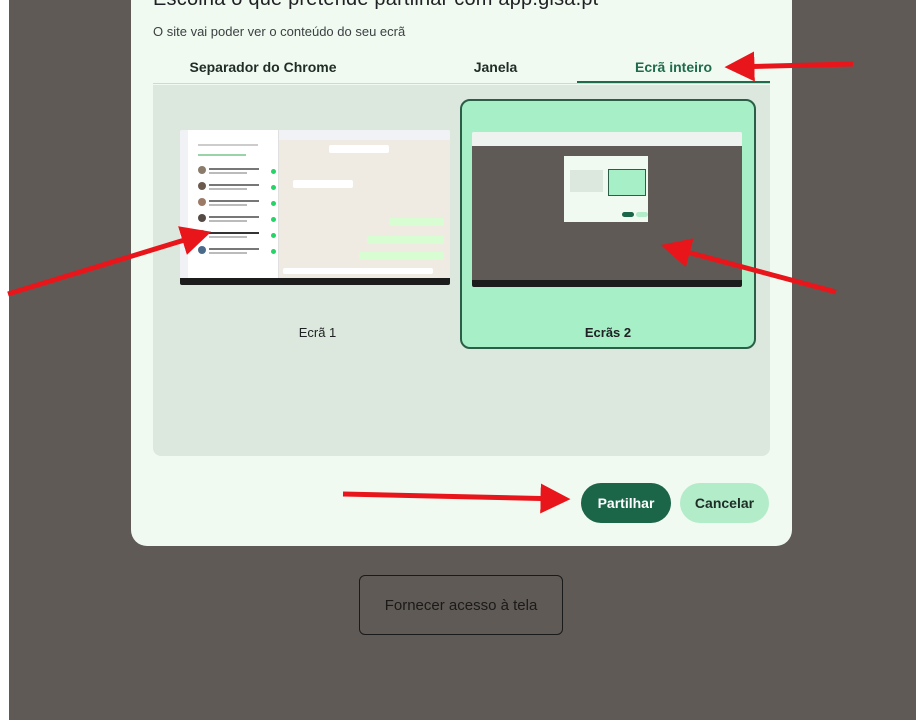 This screenshot has height=720, width=916. Describe the element at coordinates (461, 83) in the screenshot. I see `tabs-divider` at that location.